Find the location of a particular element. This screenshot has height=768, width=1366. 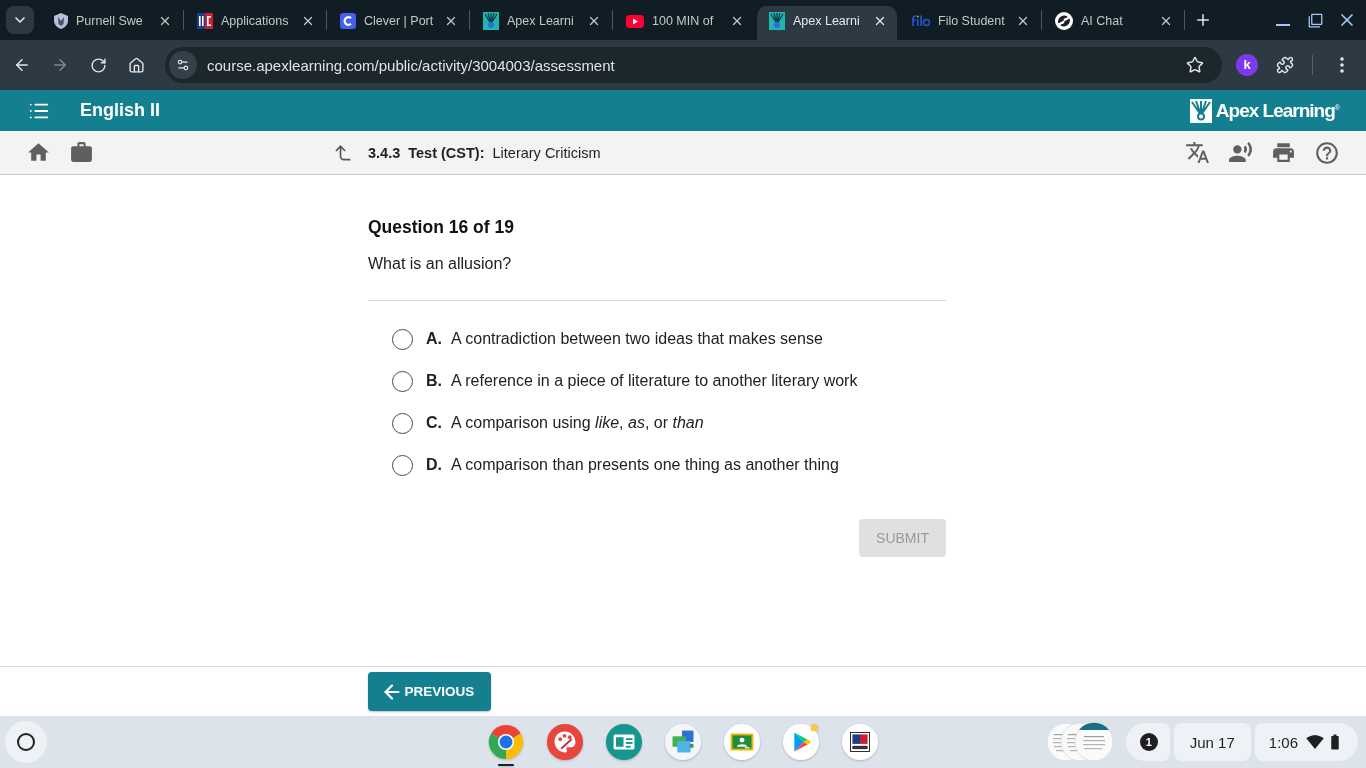

browser-icon is located at coordinates (506, 742).